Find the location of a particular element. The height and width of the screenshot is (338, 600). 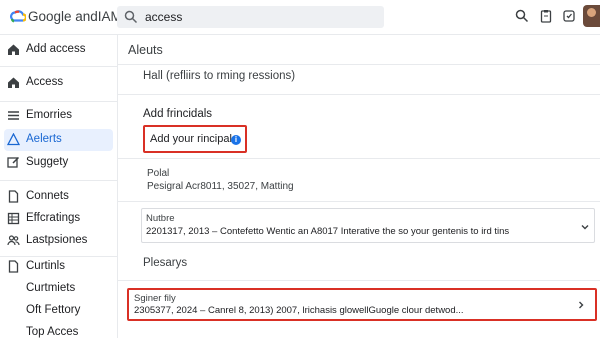

sidebar-item-label: Connets is located at coordinates (47, 196).